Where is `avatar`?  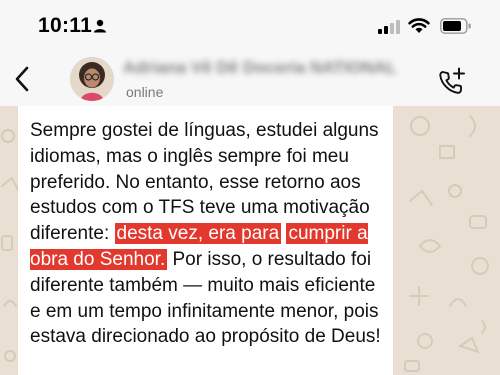
avatar is located at coordinates (92, 79).